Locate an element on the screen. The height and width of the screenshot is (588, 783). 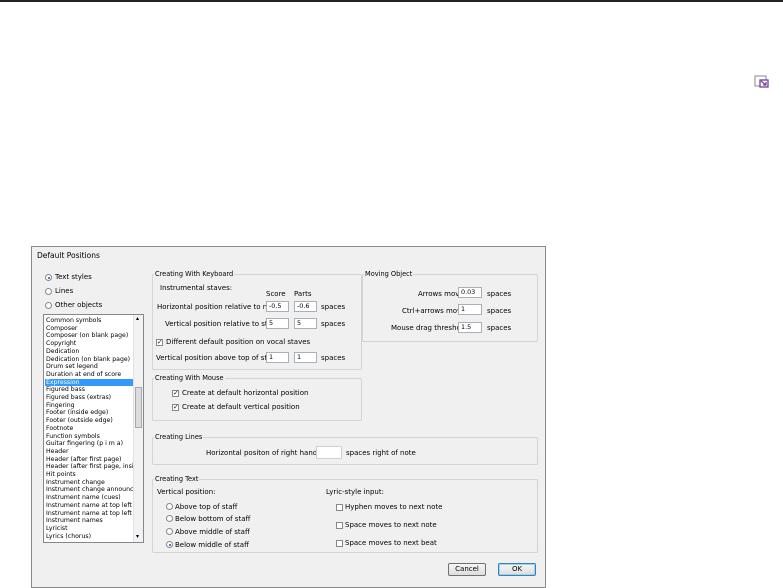
lyric-style-heading: Lyric-style input: is located at coordinates (355, 492).